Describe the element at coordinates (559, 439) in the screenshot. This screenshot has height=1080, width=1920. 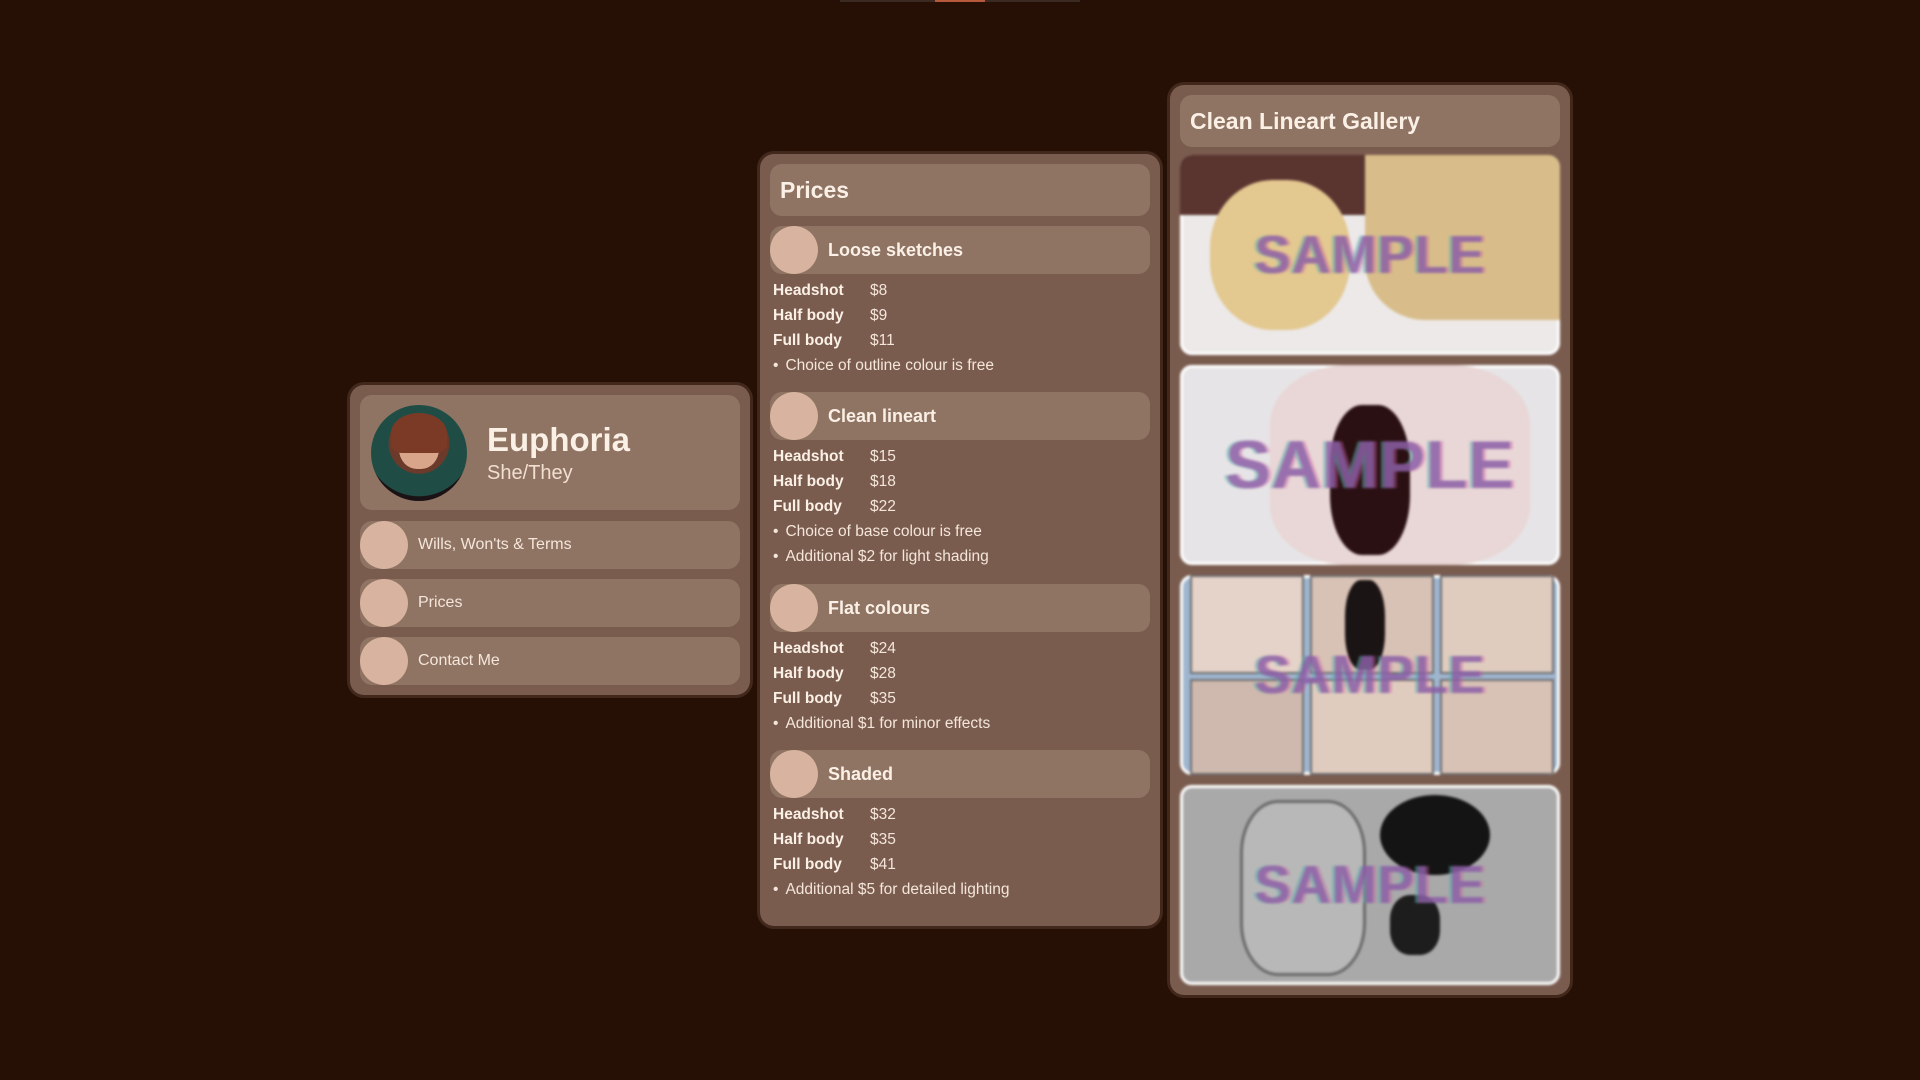
I see `profile-name: Euphoria` at that location.